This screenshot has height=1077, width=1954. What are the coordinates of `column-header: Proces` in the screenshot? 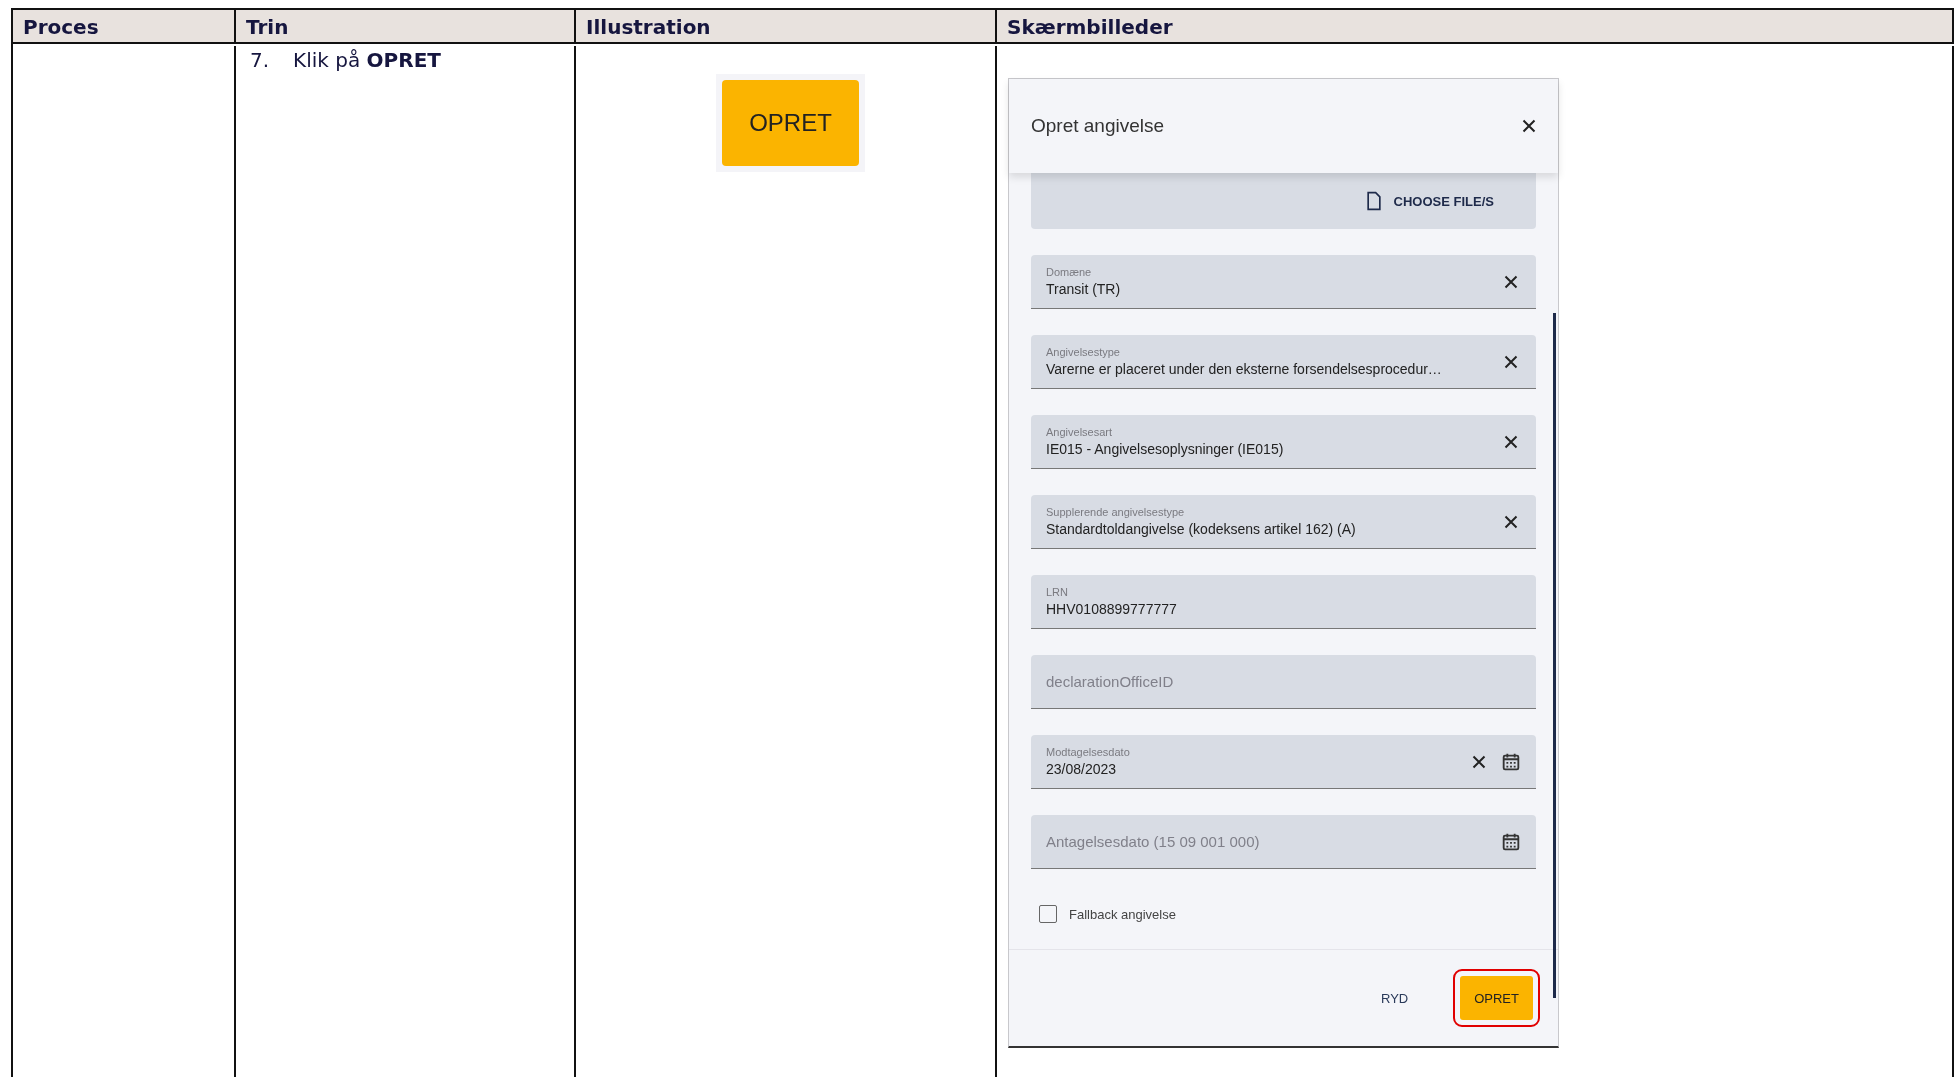 It's located at (124, 27).